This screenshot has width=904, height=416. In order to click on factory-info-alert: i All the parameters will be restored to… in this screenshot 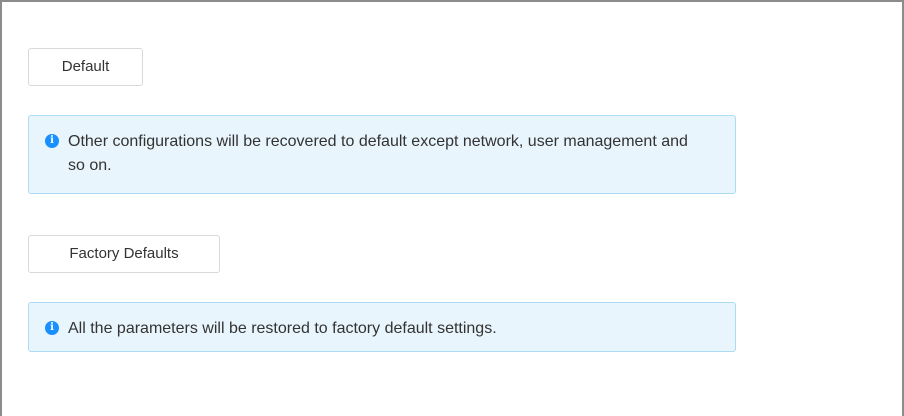, I will do `click(382, 327)`.